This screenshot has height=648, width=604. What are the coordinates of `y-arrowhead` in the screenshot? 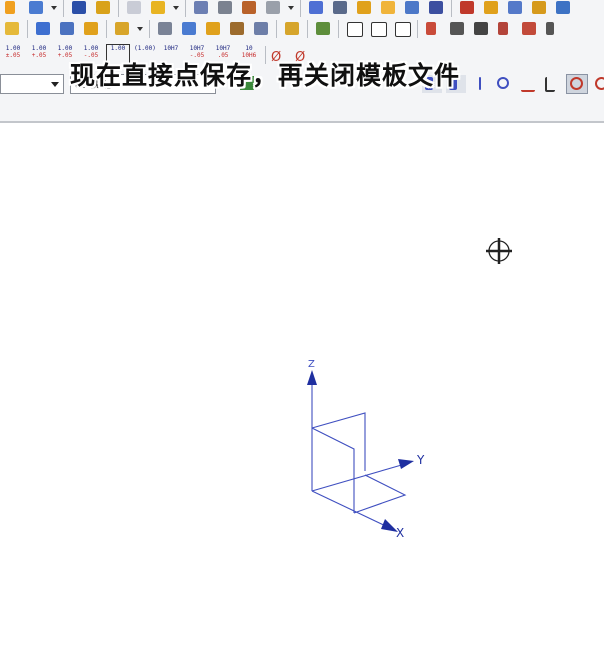 It's located at (406, 464).